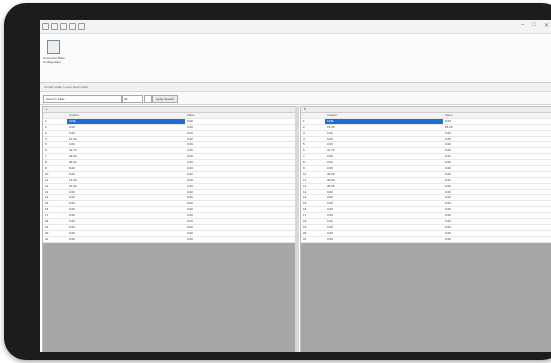 This screenshot has width=551, height=363. I want to click on customize-base-icon, so click(53, 47).